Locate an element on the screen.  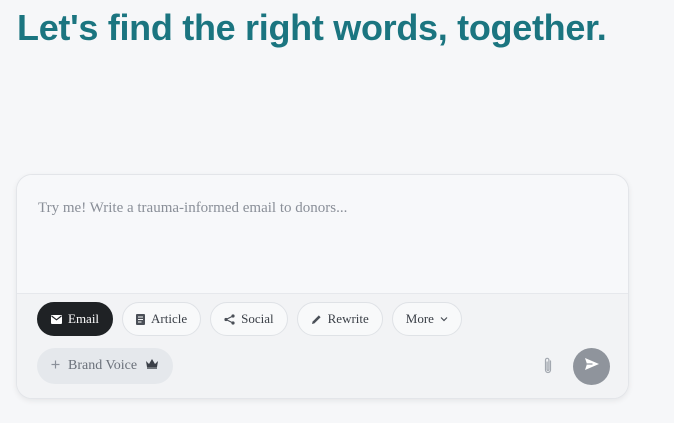
rewrite-chip: Rewrite is located at coordinates (339, 319).